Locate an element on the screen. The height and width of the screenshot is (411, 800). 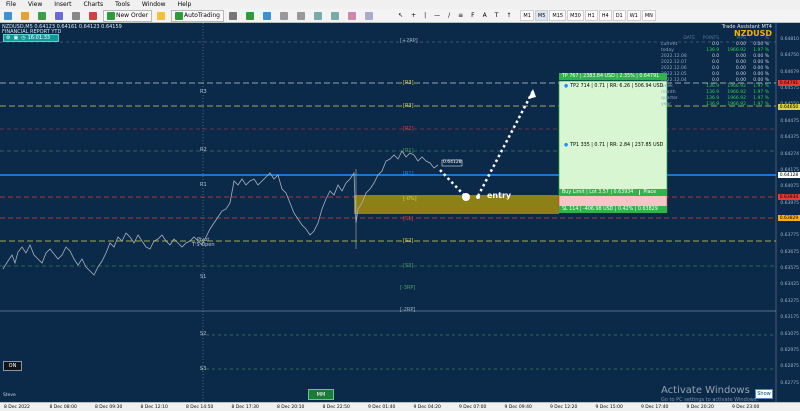
metaeditor-icon is located at coordinates (161, 16).